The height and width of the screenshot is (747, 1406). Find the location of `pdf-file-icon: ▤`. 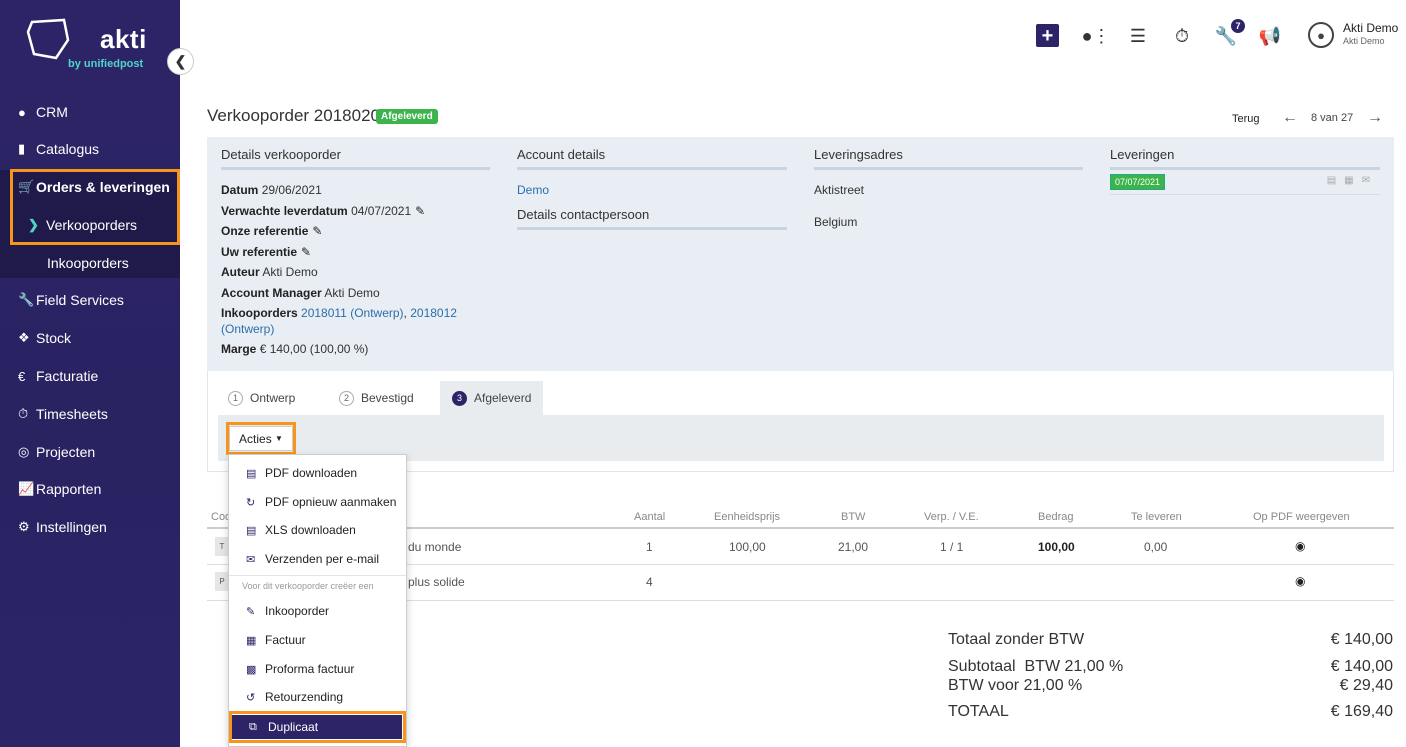

pdf-file-icon: ▤ is located at coordinates (1335, 180).